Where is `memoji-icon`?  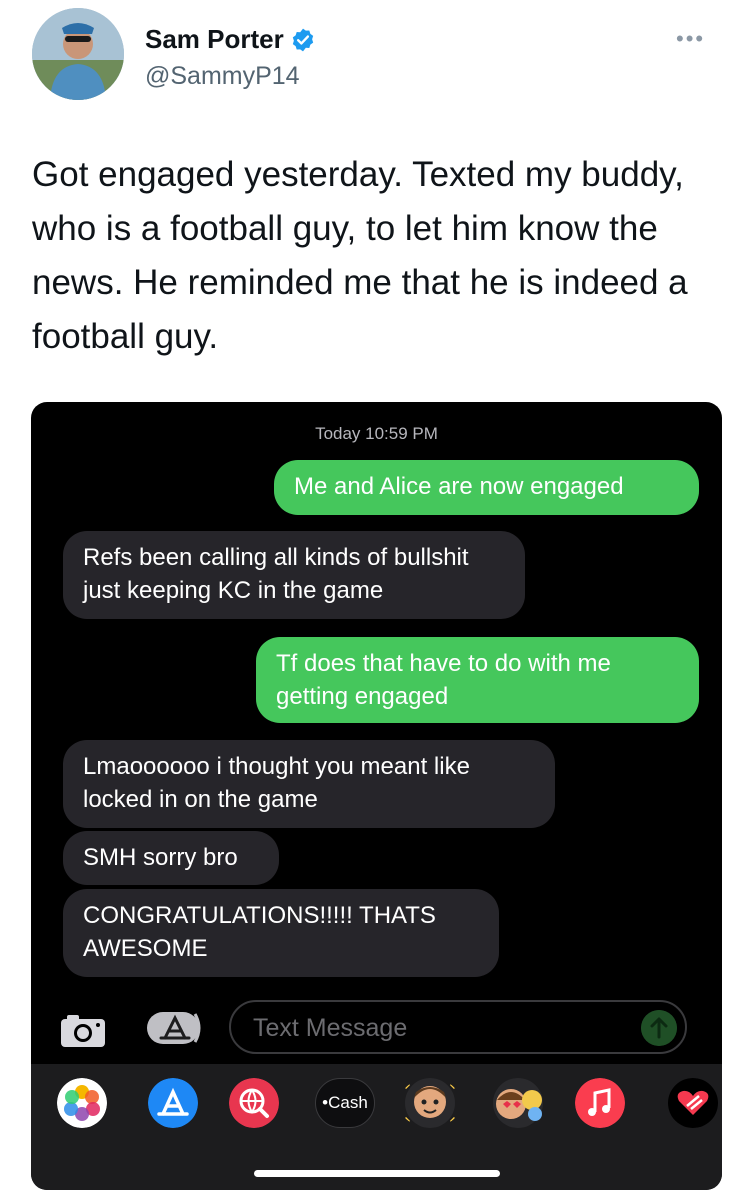
memoji-icon is located at coordinates (430, 1103).